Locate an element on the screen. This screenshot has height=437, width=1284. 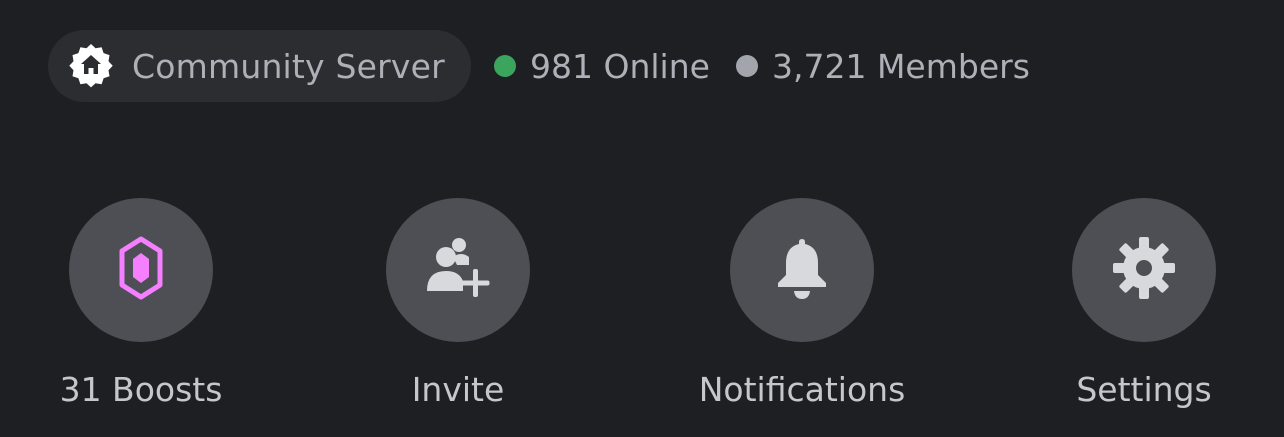
boosts-button is located at coordinates (141, 270).